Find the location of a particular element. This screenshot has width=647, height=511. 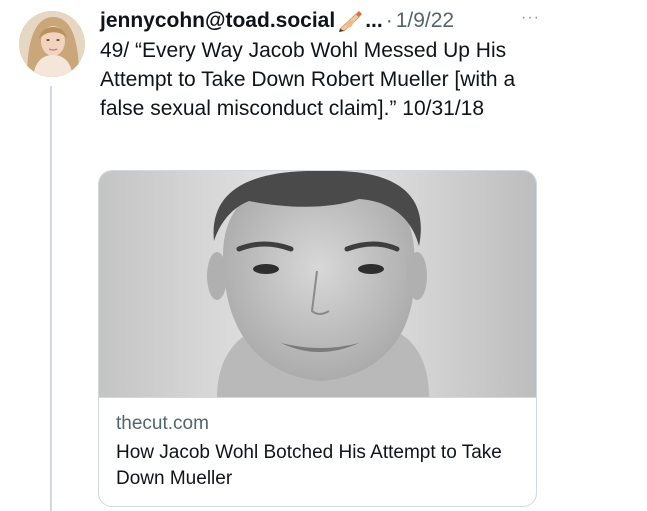

avatar-photo is located at coordinates (52, 44).